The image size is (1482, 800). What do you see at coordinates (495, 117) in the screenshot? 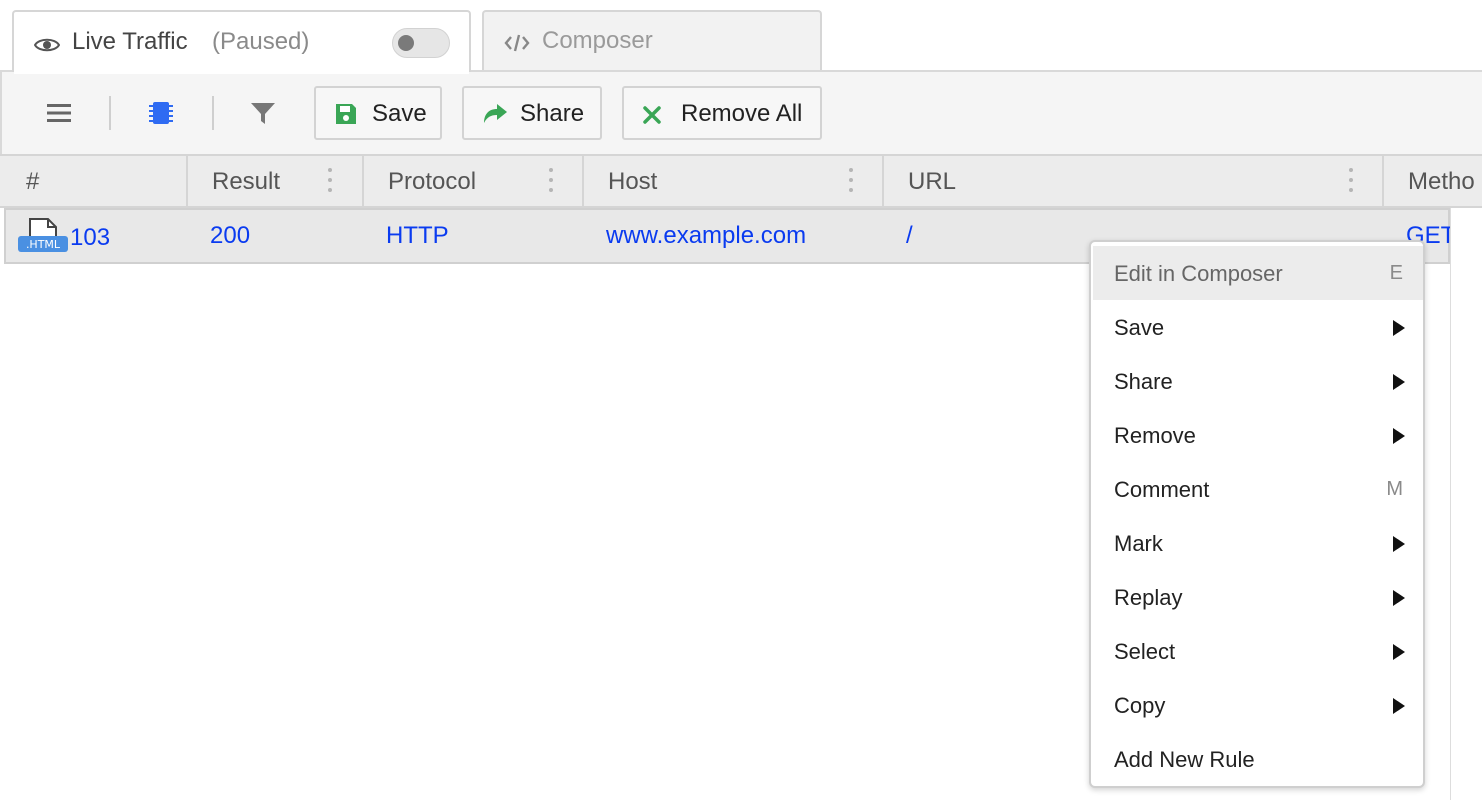
I see `share-icon` at bounding box center [495, 117].